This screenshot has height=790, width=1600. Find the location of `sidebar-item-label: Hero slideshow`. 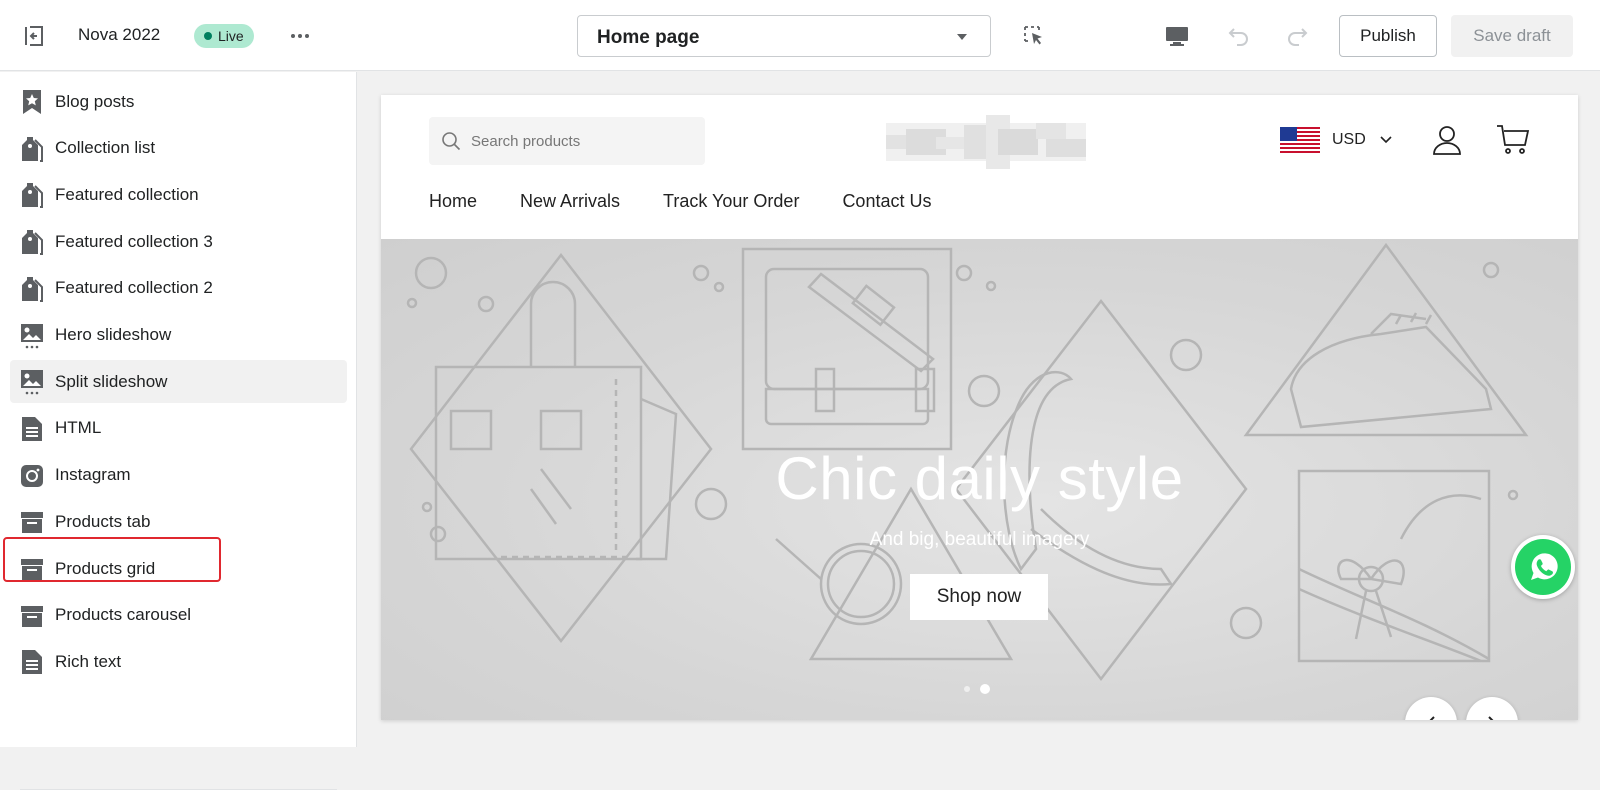

sidebar-item-label: Hero slideshow is located at coordinates (113, 334).